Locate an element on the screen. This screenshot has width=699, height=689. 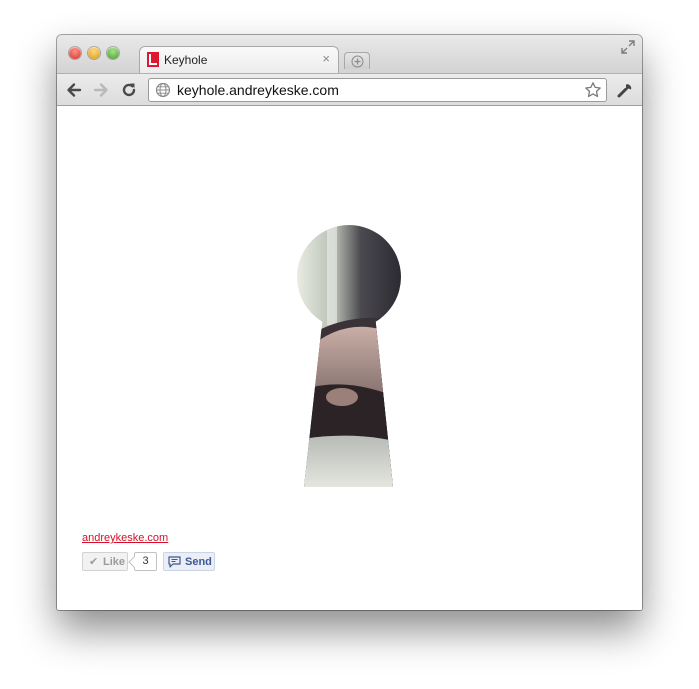
tab-title: Keyhole is located at coordinates (186, 60).